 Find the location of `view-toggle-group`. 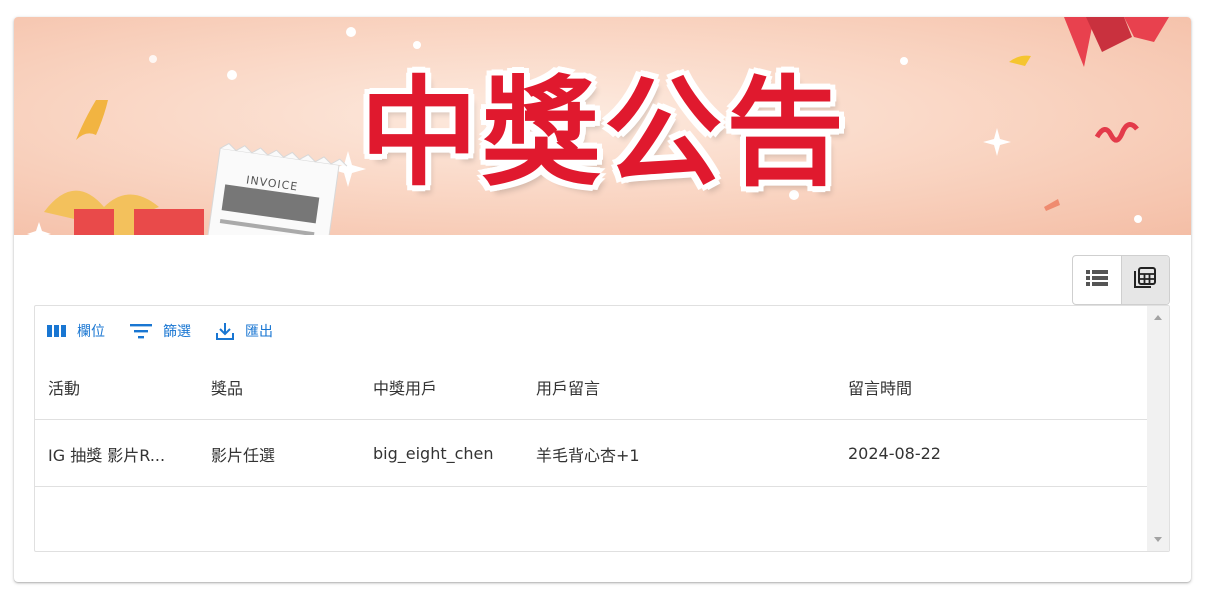

view-toggle-group is located at coordinates (1121, 280).